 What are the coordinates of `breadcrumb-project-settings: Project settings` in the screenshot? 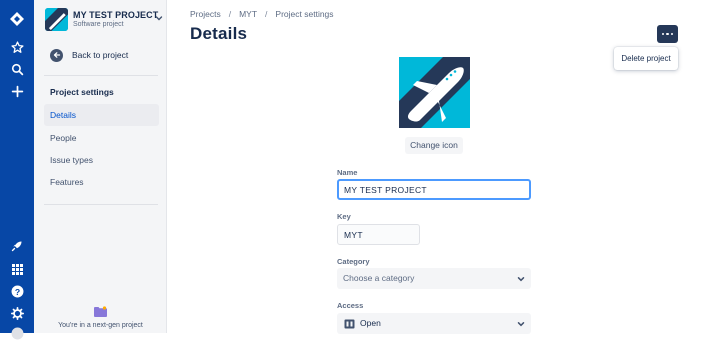 It's located at (304, 14).